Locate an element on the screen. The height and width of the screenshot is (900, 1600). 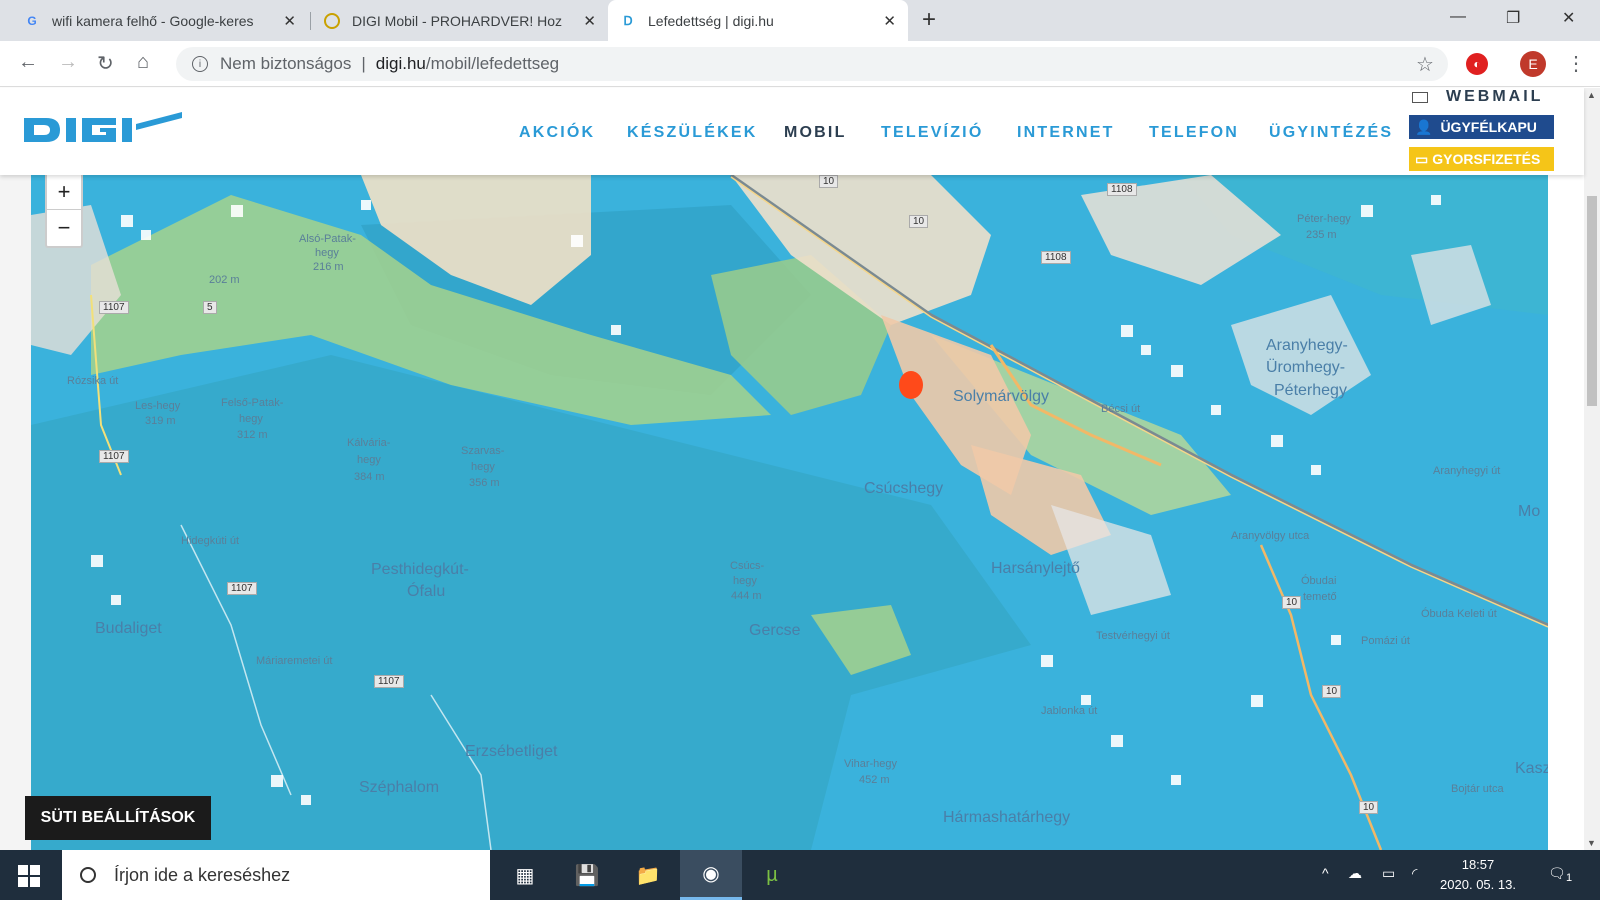
zoom-in-button: + is located at coordinates (64, 192).